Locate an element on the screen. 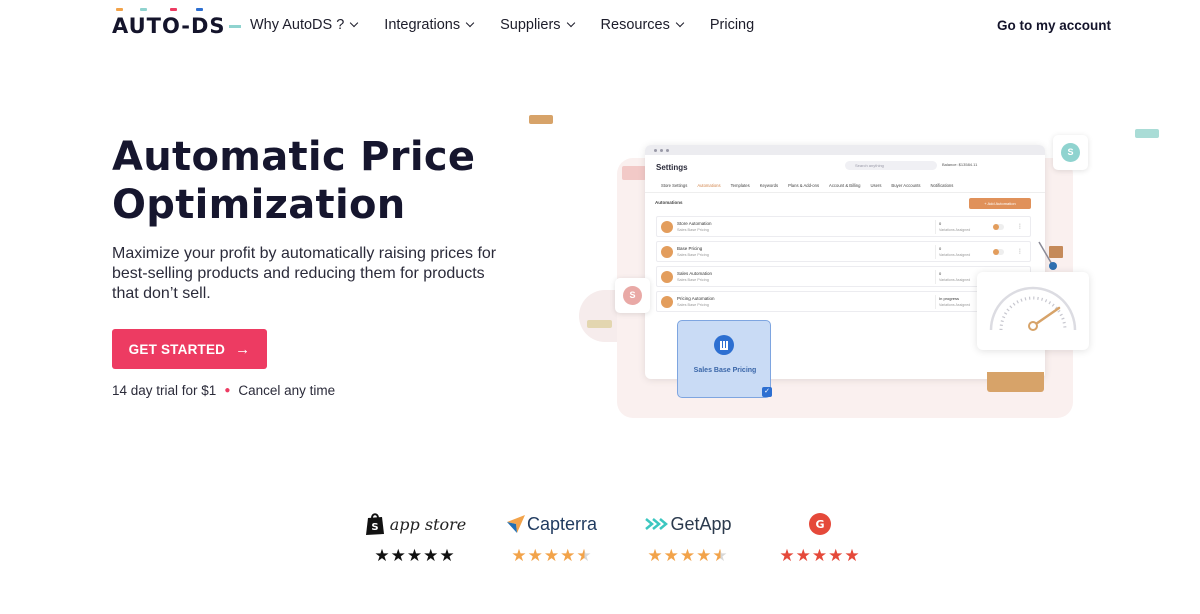 Image resolution: width=1200 pixels, height=614 pixels. nav-resources: Resources is located at coordinates (643, 25).